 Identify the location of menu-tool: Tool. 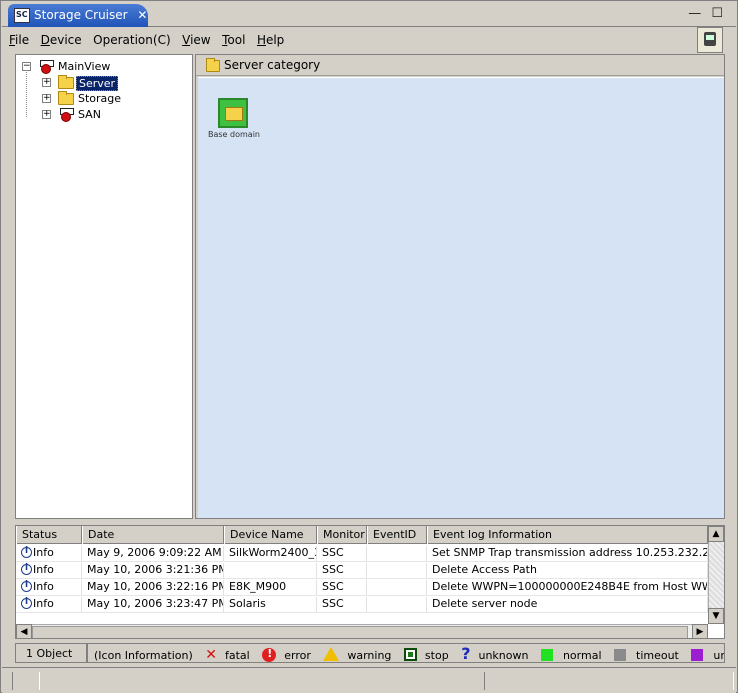
(233, 40).